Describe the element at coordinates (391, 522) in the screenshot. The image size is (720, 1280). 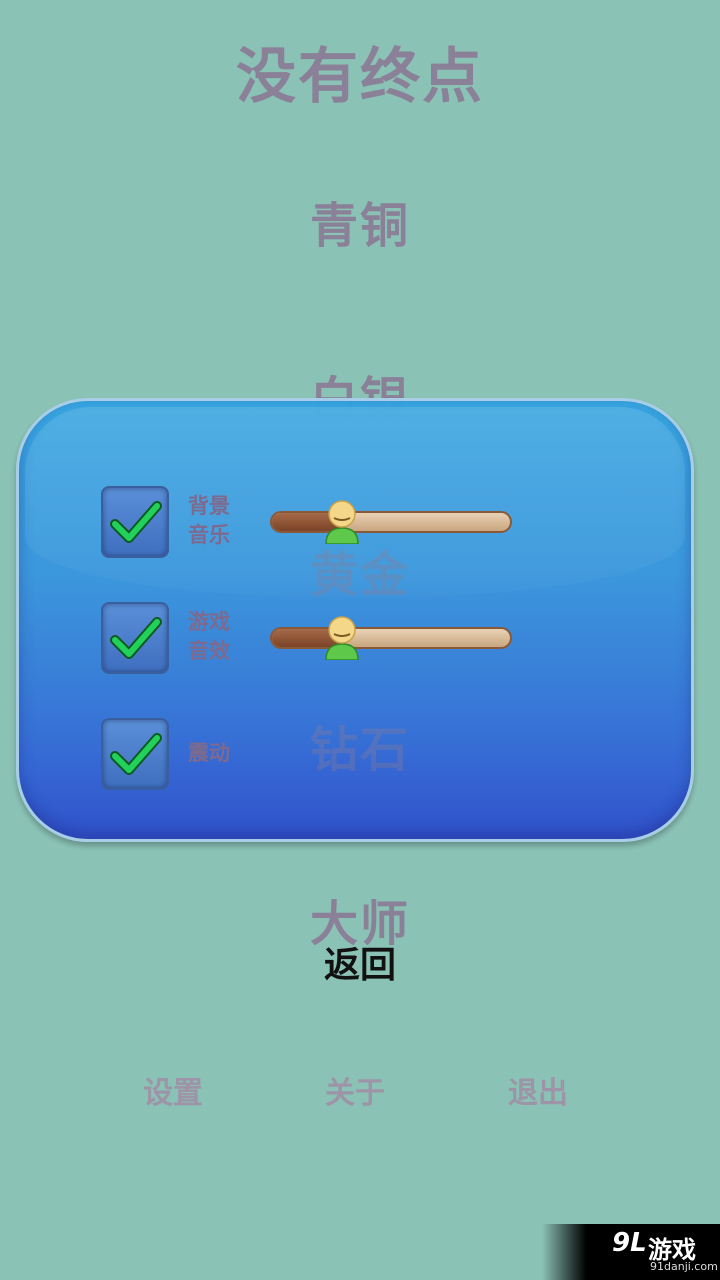
I see `bgm-volume-slider` at that location.